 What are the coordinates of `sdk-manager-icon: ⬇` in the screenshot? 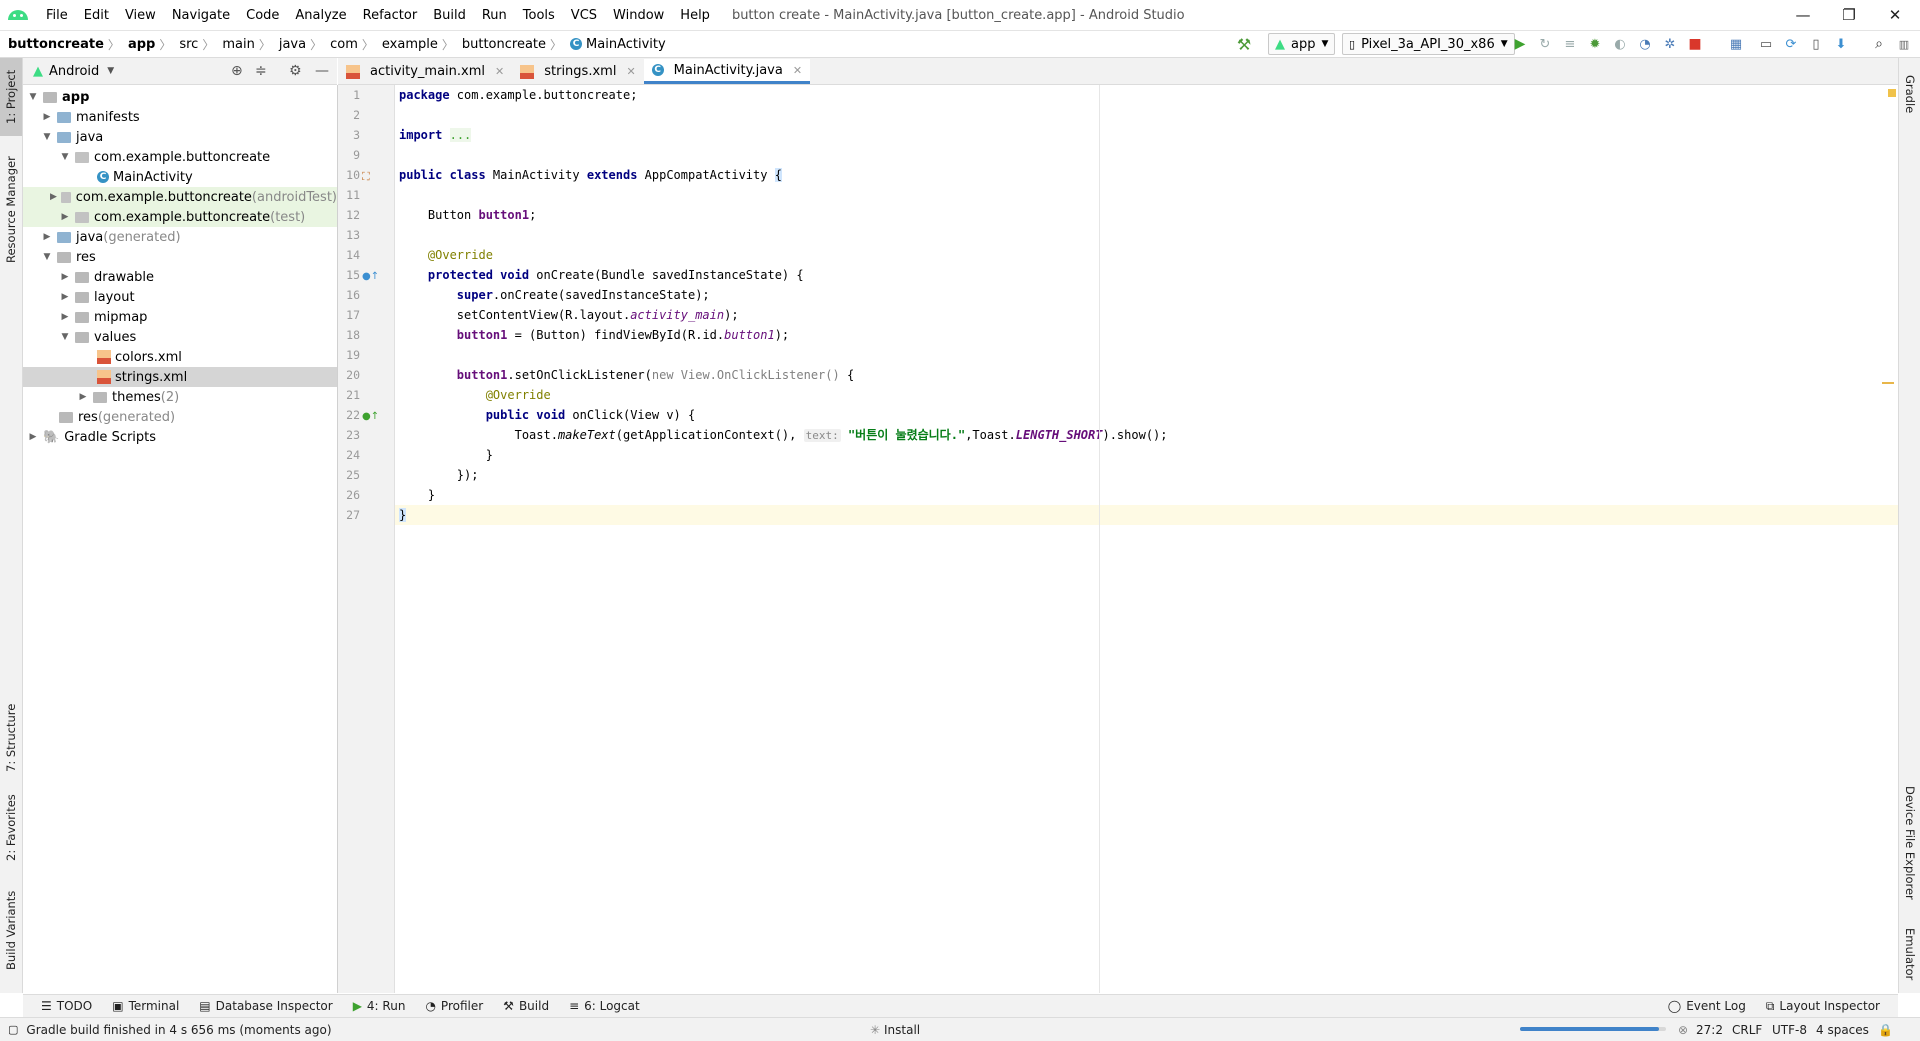 It's located at (1841, 44).